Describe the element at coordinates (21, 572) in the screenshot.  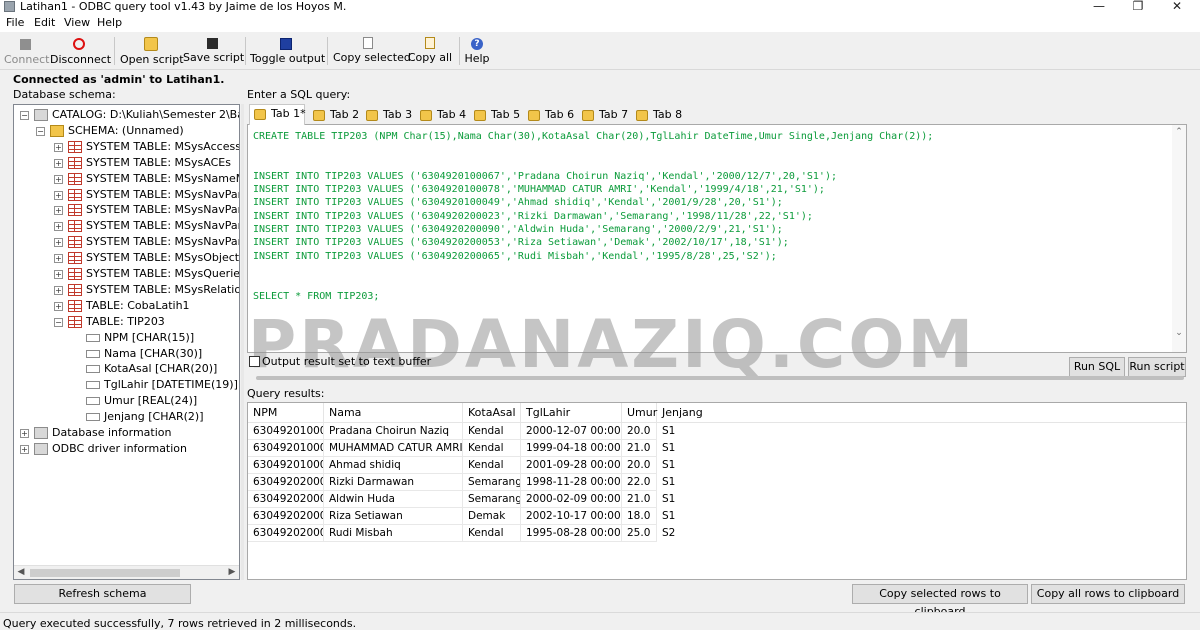
I see `scroll-left-icon: ◀` at that location.